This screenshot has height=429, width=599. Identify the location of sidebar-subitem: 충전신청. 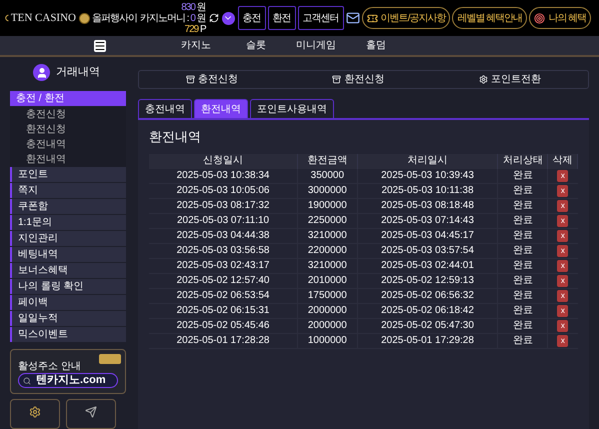
(68, 114).